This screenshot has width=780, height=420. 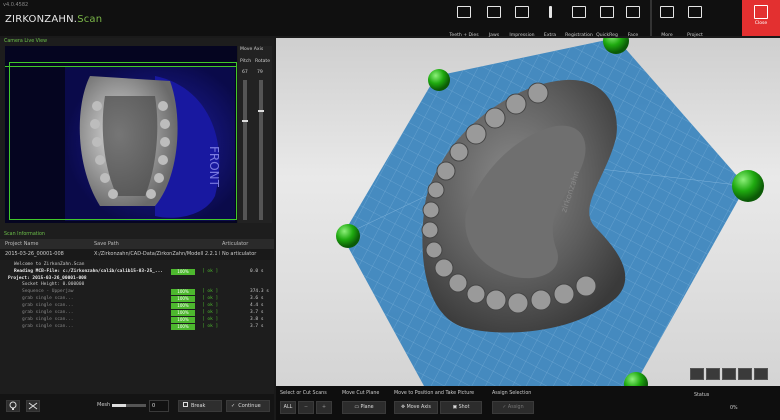 What do you see at coordinates (41, 19) in the screenshot?
I see `logo-brand: ZIRKONZAHN.` at bounding box center [41, 19].